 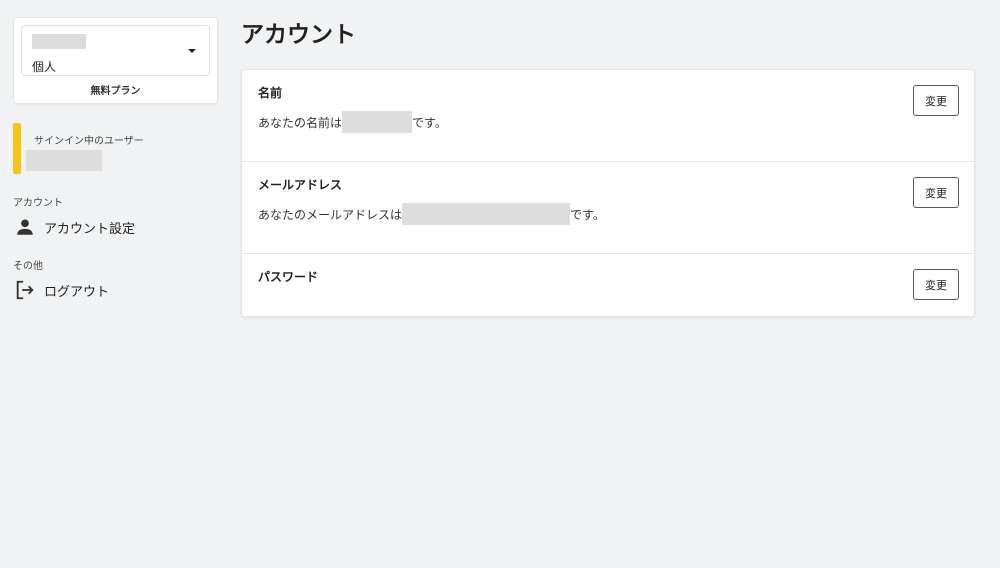 What do you see at coordinates (936, 100) in the screenshot?
I see `change-name-button: 変更` at bounding box center [936, 100].